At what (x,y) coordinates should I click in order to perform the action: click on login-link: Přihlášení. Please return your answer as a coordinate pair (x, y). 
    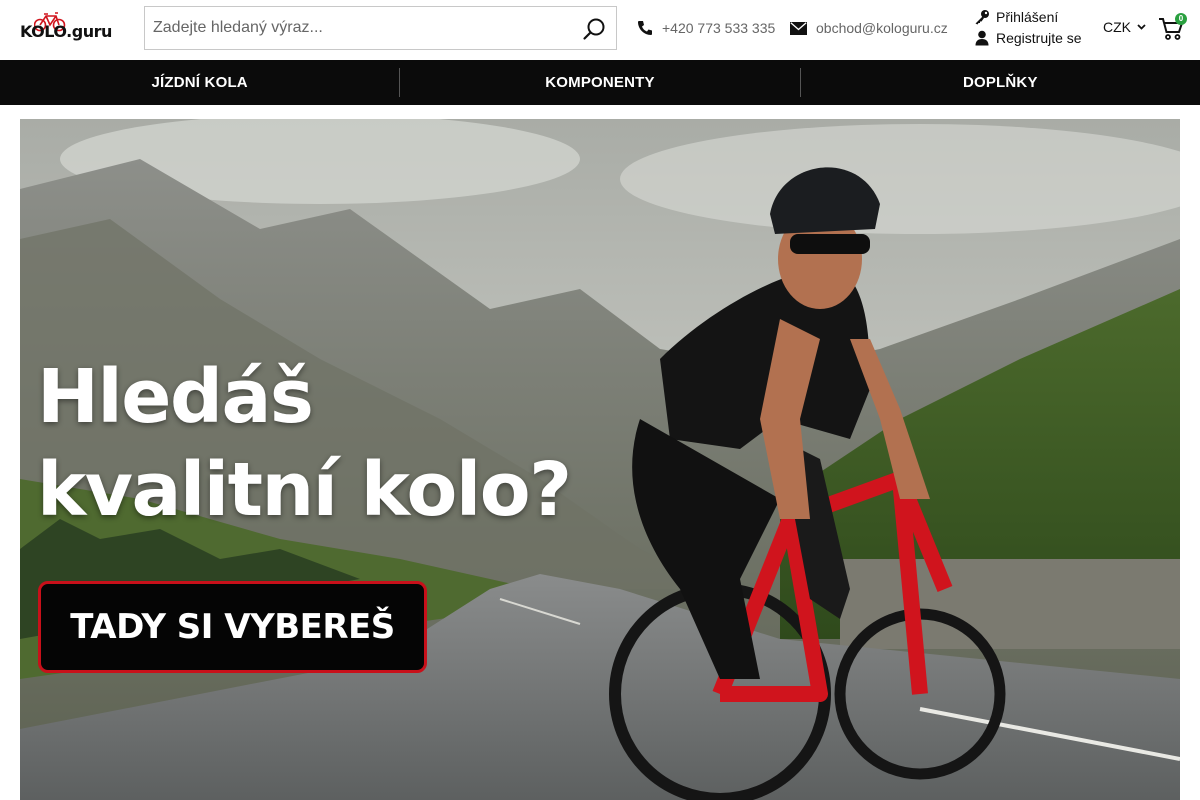
    Looking at the image, I should click on (1028, 17).